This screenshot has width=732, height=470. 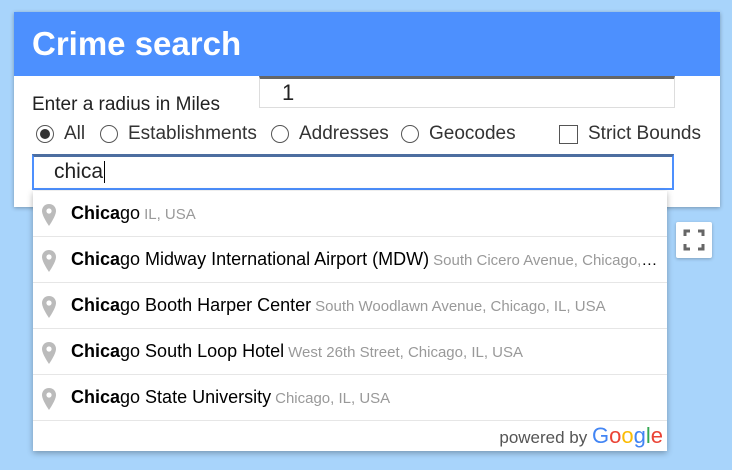 I want to click on place-search-input: chica, so click(x=353, y=172).